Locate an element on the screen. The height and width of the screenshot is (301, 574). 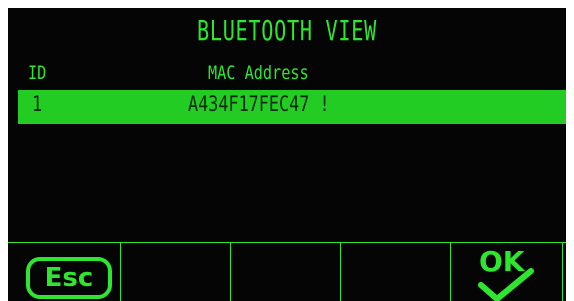
softkey-esc: Esc is located at coordinates (64, 272).